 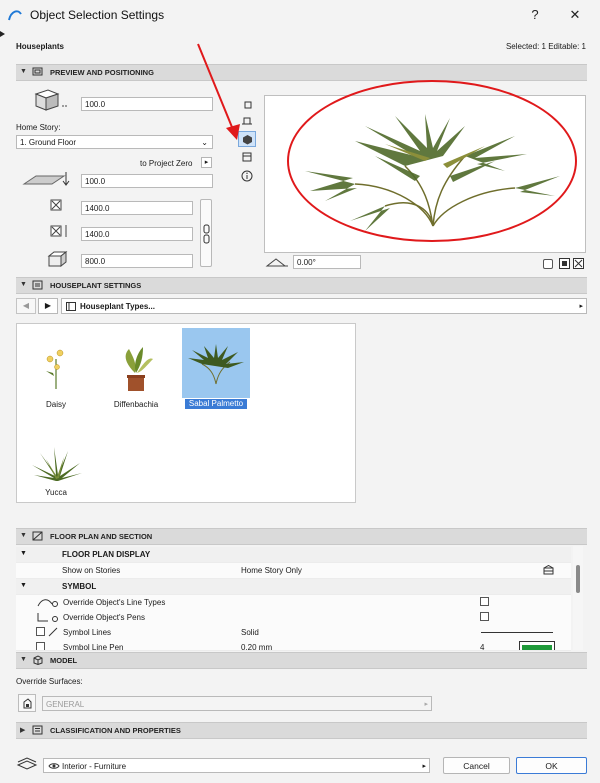 What do you see at coordinates (37, 536) in the screenshot?
I see `floor-plan-section-icon` at bounding box center [37, 536].